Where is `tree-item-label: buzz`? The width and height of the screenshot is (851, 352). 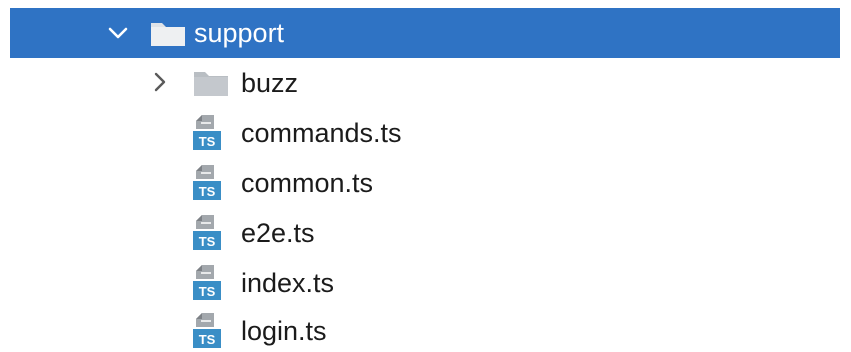
tree-item-label: buzz is located at coordinates (270, 83).